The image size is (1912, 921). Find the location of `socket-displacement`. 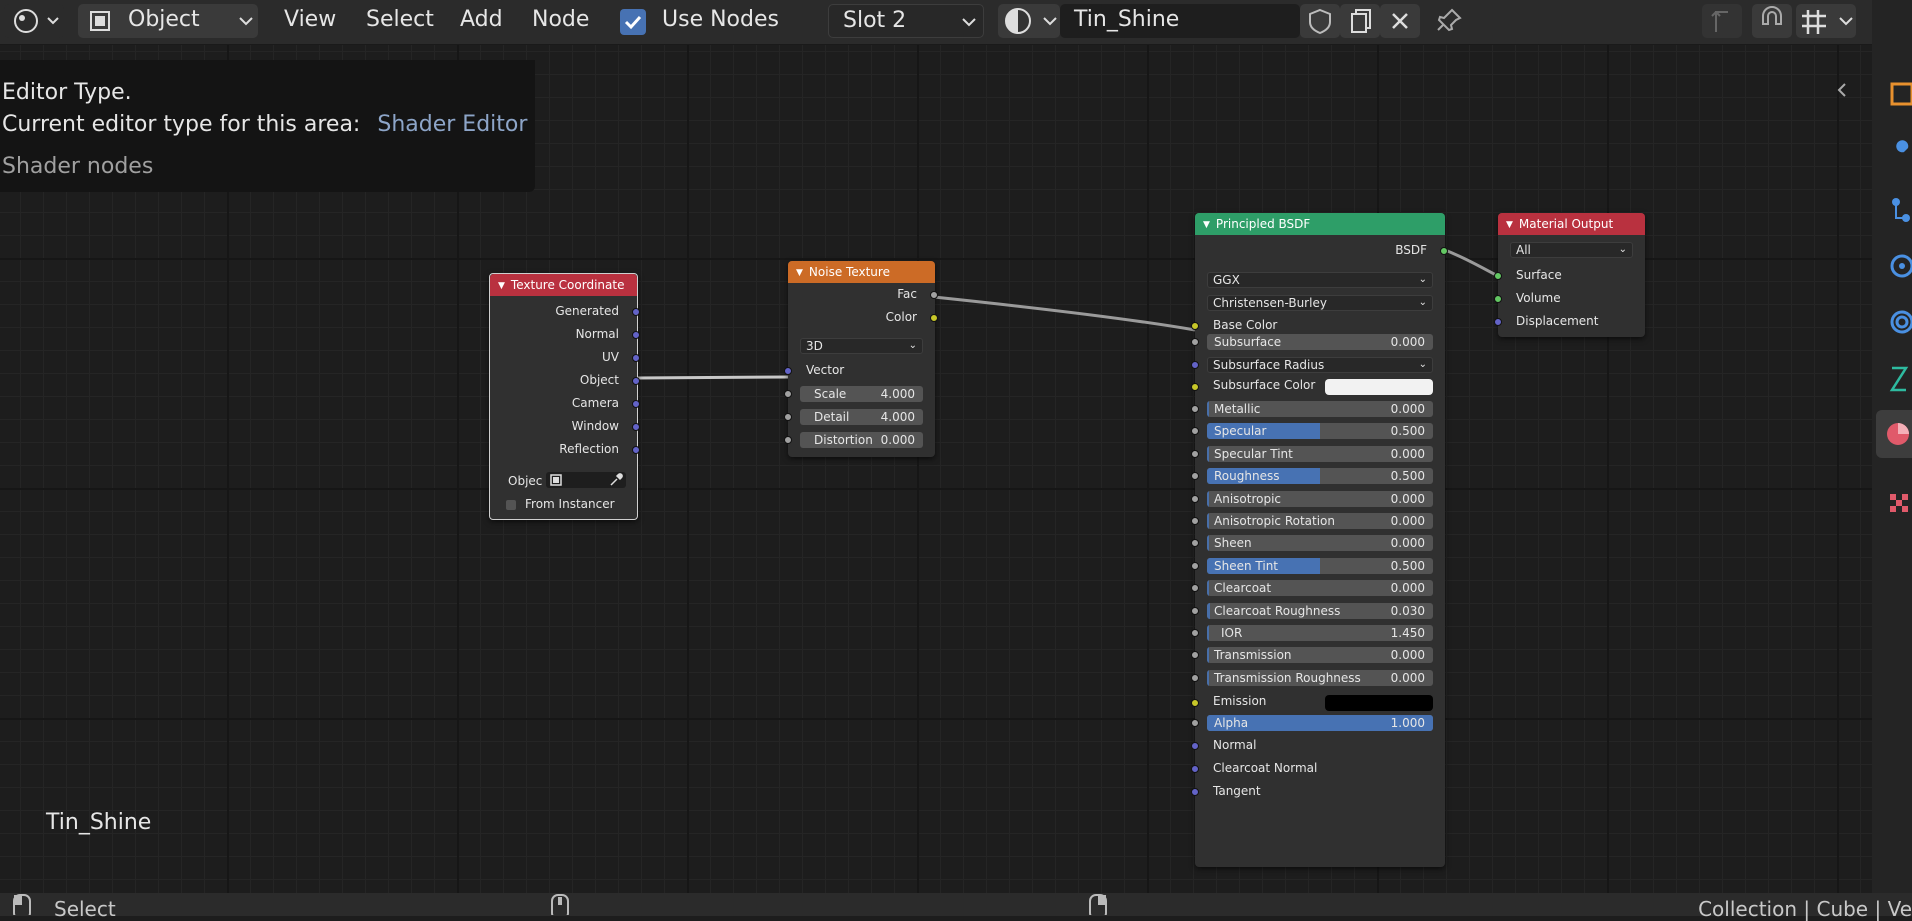

socket-displacement is located at coordinates (1498, 322).